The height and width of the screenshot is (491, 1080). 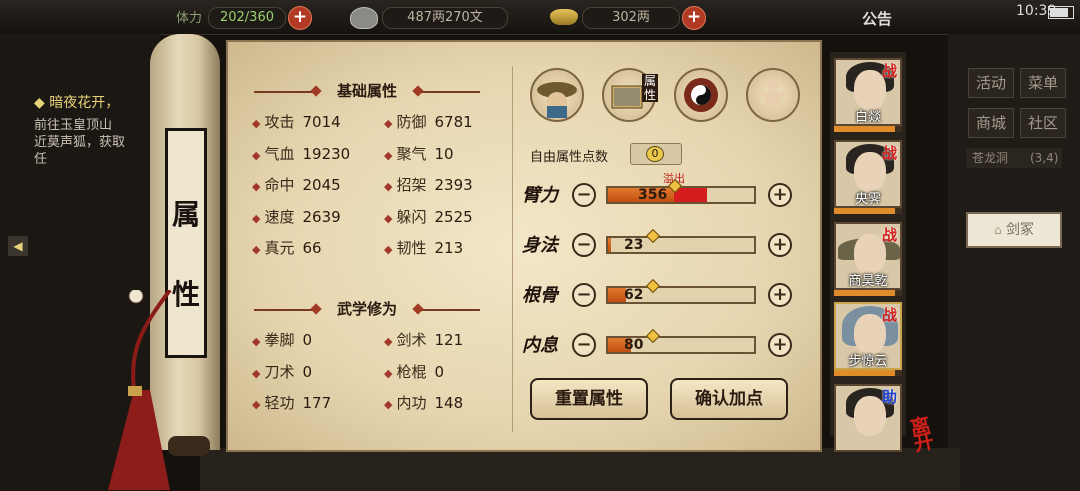 I want to click on attribute-name: 内息, so click(x=540, y=345).